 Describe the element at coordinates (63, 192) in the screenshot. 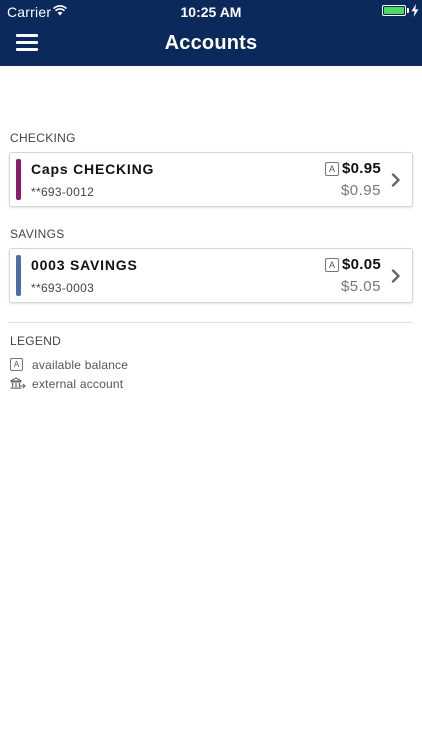

I see `account-number: **693-0012` at that location.